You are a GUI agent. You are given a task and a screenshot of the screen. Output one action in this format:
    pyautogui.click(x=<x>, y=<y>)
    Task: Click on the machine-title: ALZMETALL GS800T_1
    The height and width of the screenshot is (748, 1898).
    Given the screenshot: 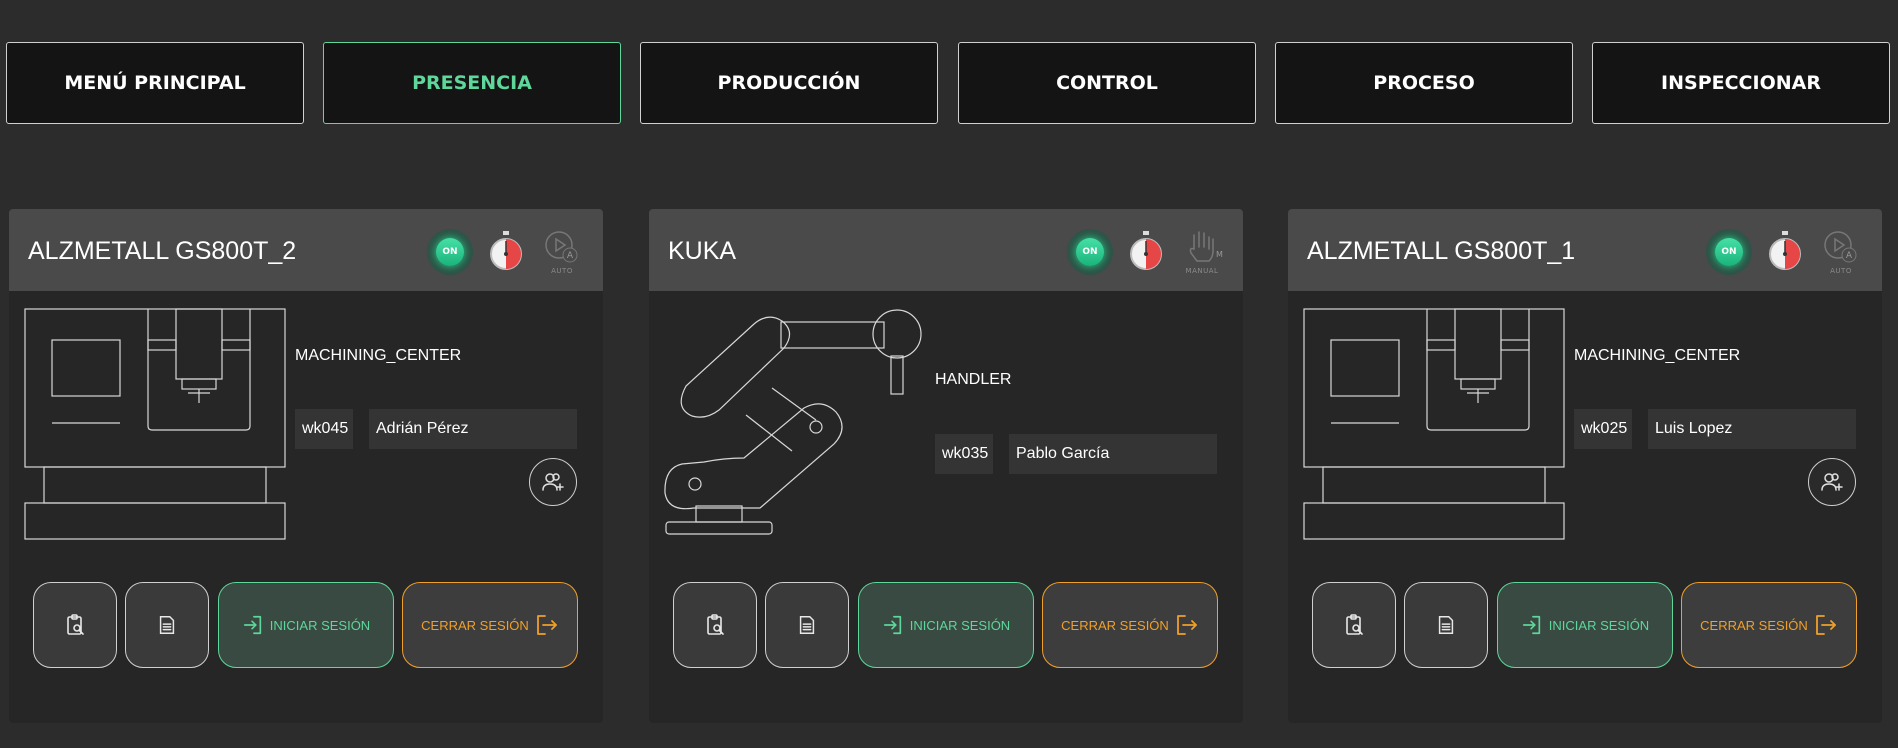 What is the action you would take?
    pyautogui.click(x=1441, y=251)
    